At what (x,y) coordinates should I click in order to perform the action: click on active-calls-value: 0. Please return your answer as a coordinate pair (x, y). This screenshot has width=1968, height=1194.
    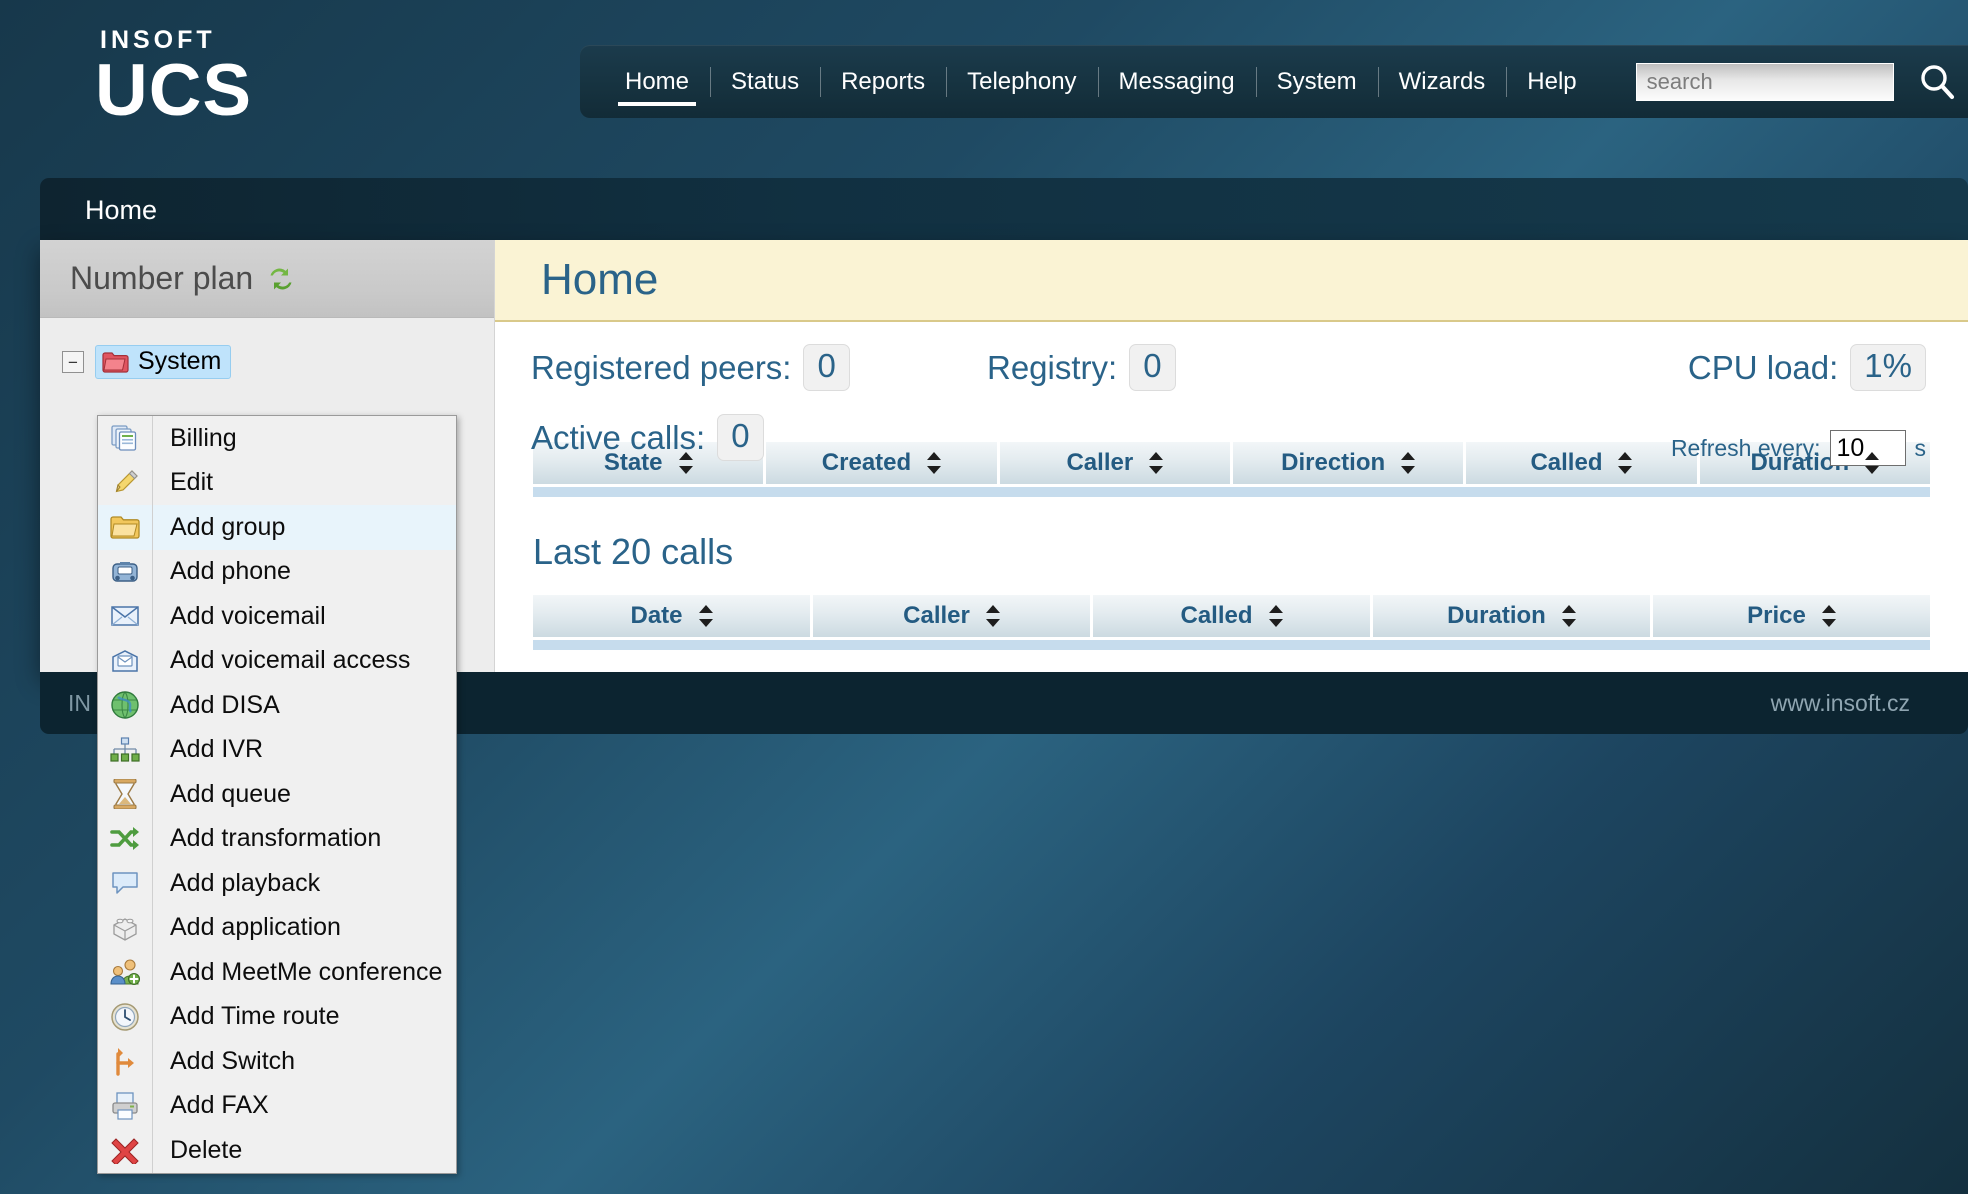
    Looking at the image, I should click on (740, 437).